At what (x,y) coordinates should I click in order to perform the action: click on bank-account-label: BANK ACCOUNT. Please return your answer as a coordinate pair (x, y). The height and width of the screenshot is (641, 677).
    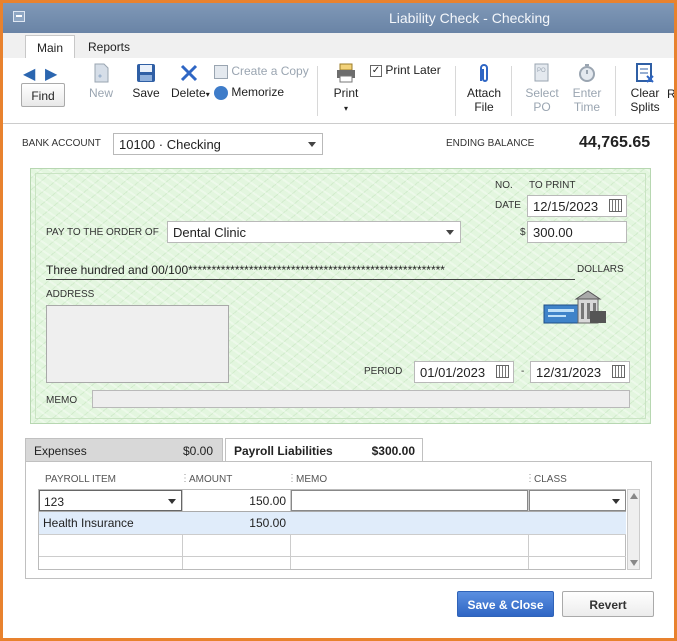
    Looking at the image, I should click on (61, 143).